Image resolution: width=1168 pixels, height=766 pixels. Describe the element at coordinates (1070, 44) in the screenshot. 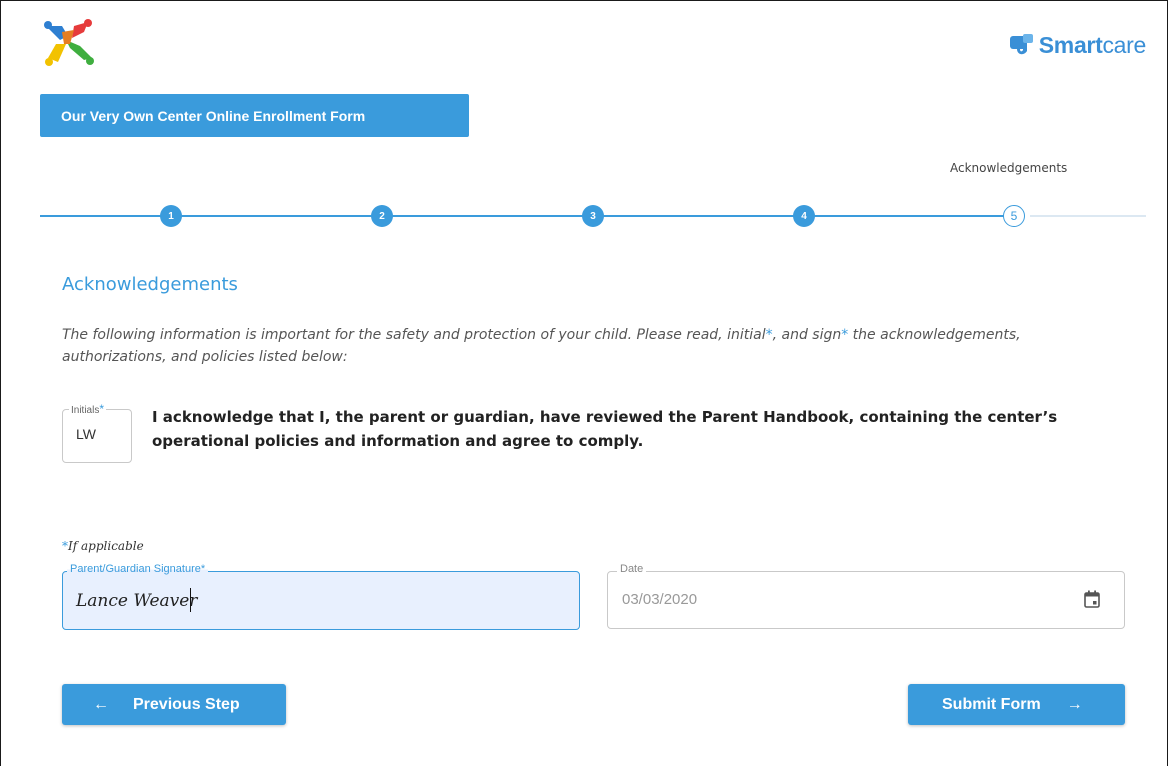

I see `brand-name-bold: Smart` at that location.